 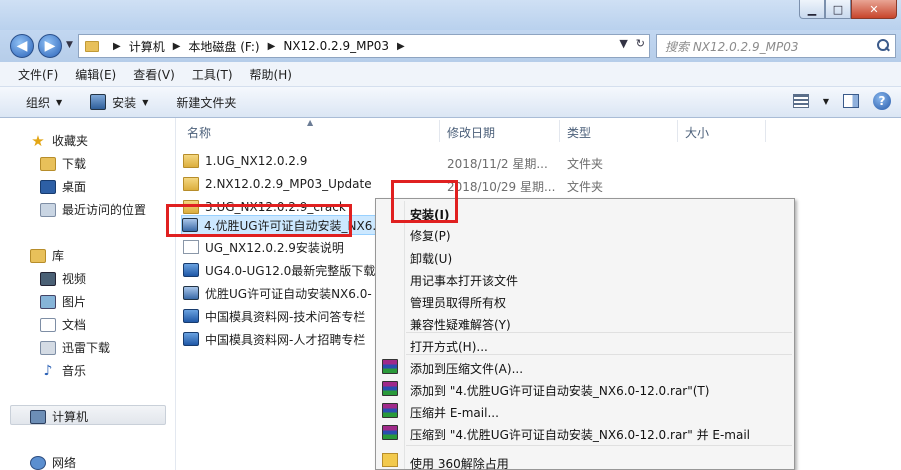 What do you see at coordinates (623, 43) in the screenshot?
I see `address-dropdown-icon: ▼` at bounding box center [623, 43].